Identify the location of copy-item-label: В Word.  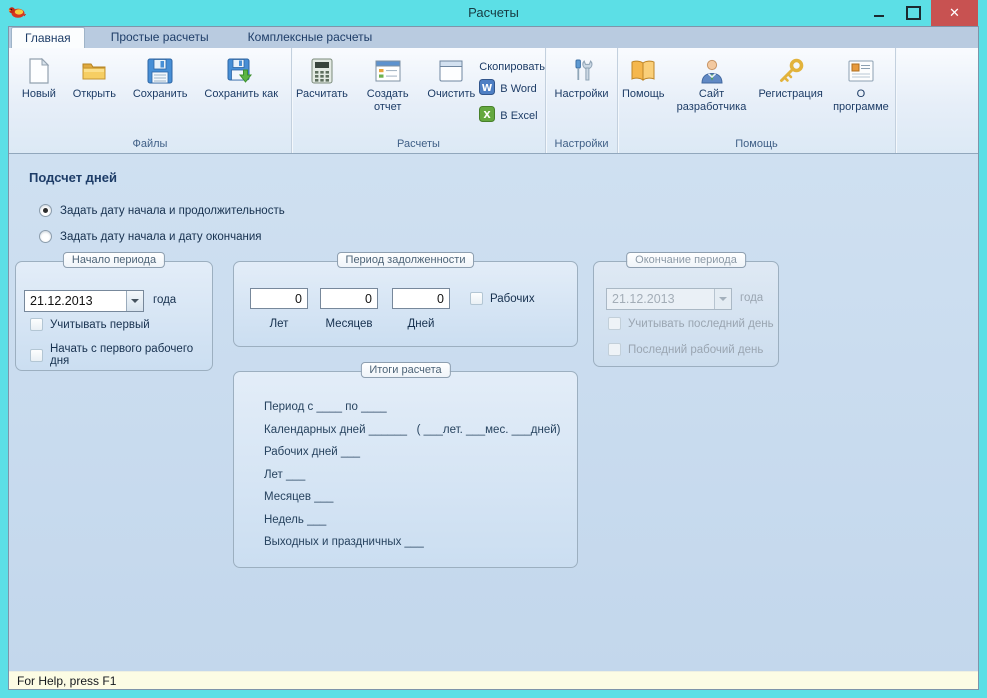
(518, 88).